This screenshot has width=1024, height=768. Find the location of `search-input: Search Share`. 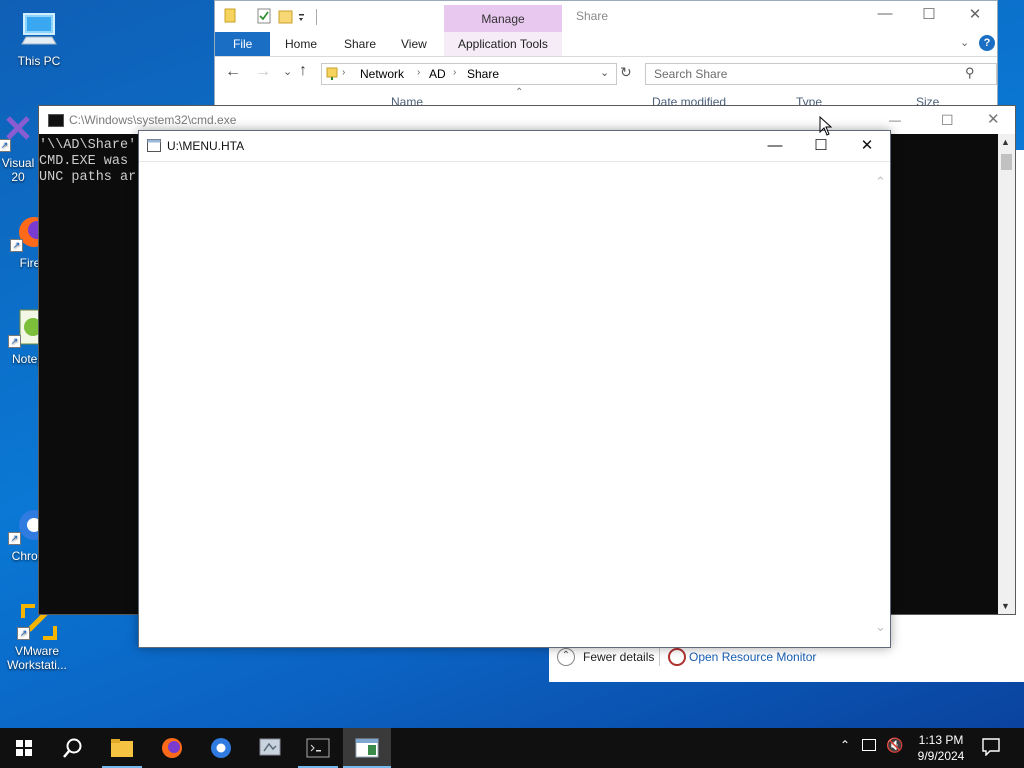

search-input: Search Share is located at coordinates (821, 74).